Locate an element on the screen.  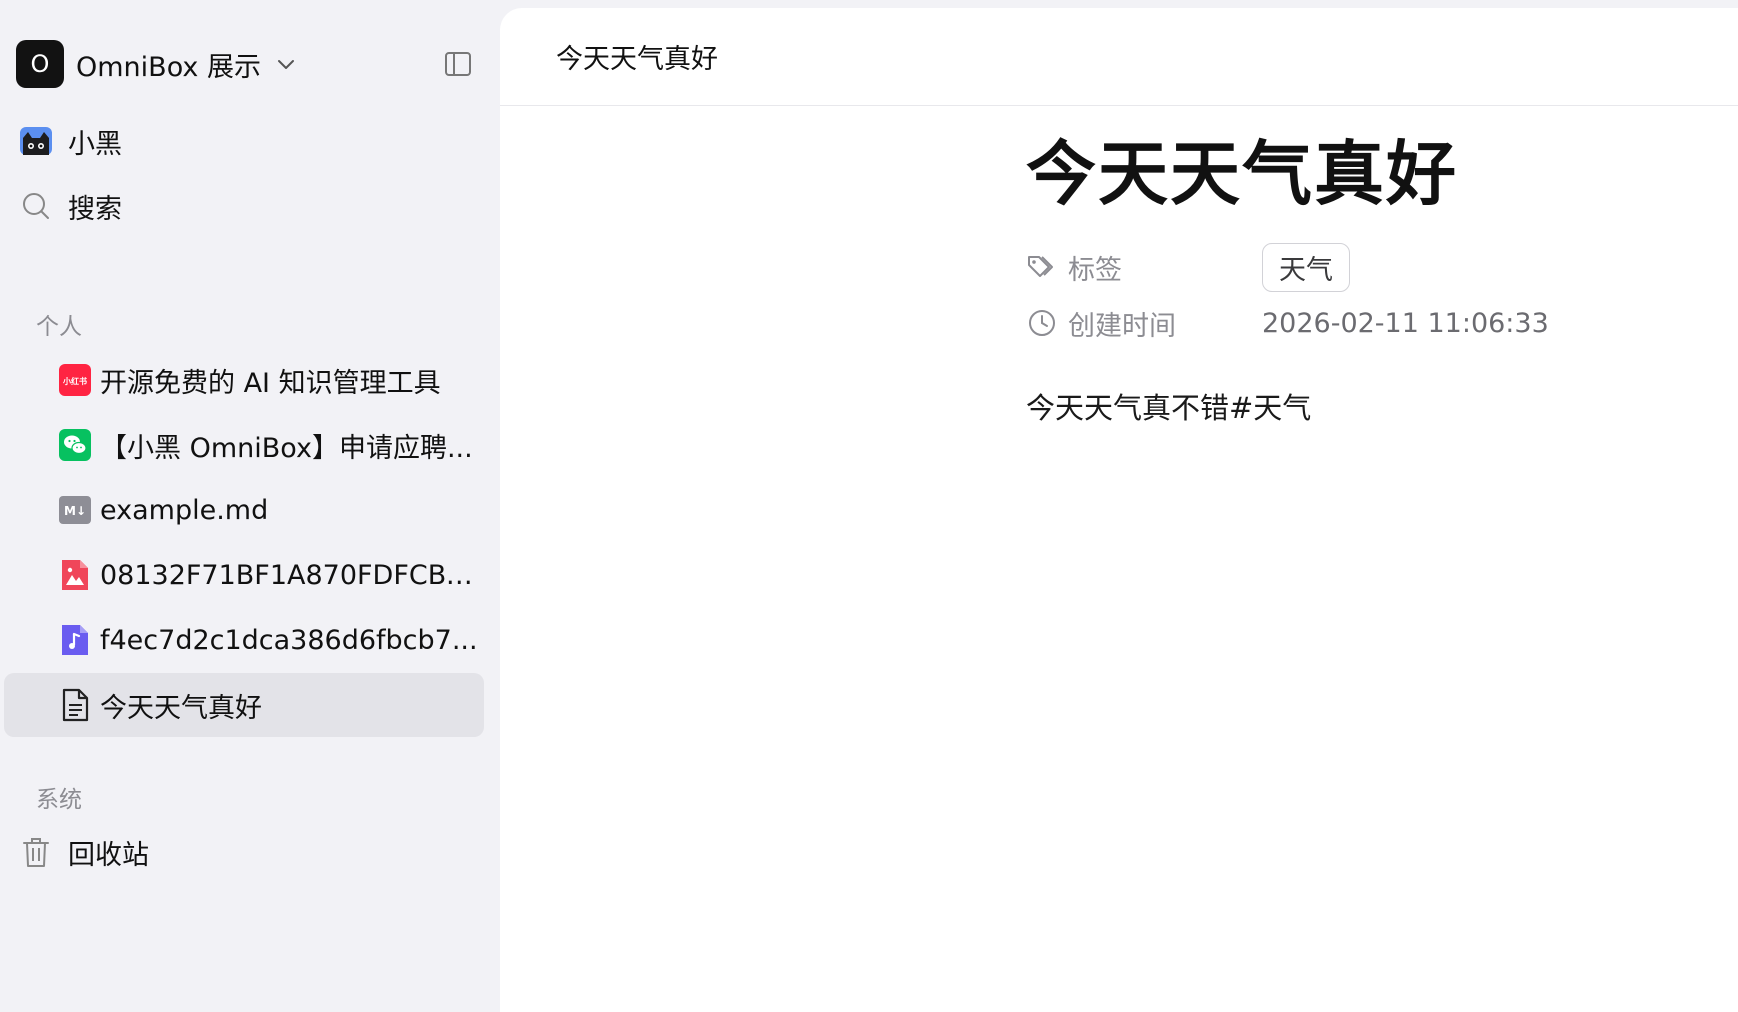
nav-item-search-label: 搜索 is located at coordinates (95, 209).